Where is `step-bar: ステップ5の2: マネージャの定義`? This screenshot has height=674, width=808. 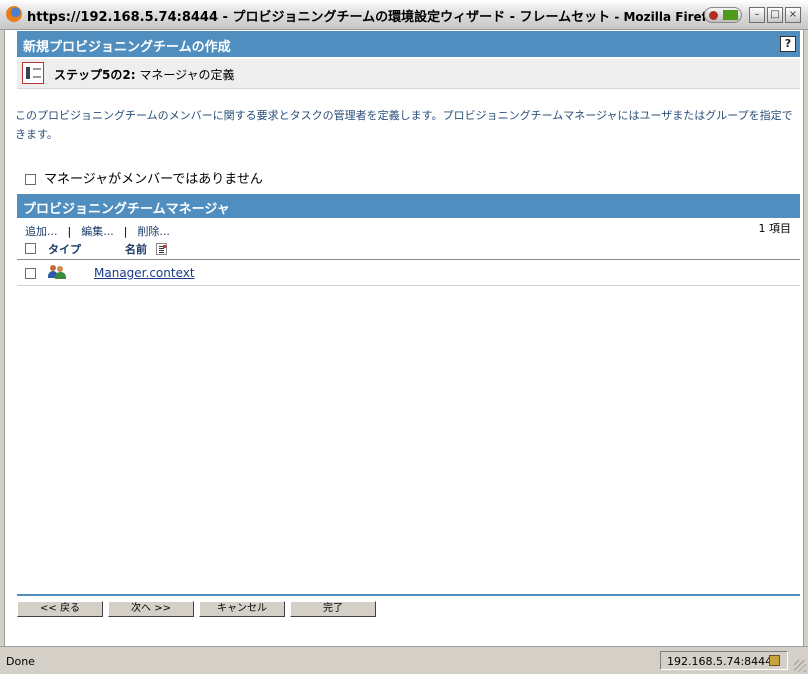
step-bar: ステップ5の2: マネージャの定義 is located at coordinates (408, 74).